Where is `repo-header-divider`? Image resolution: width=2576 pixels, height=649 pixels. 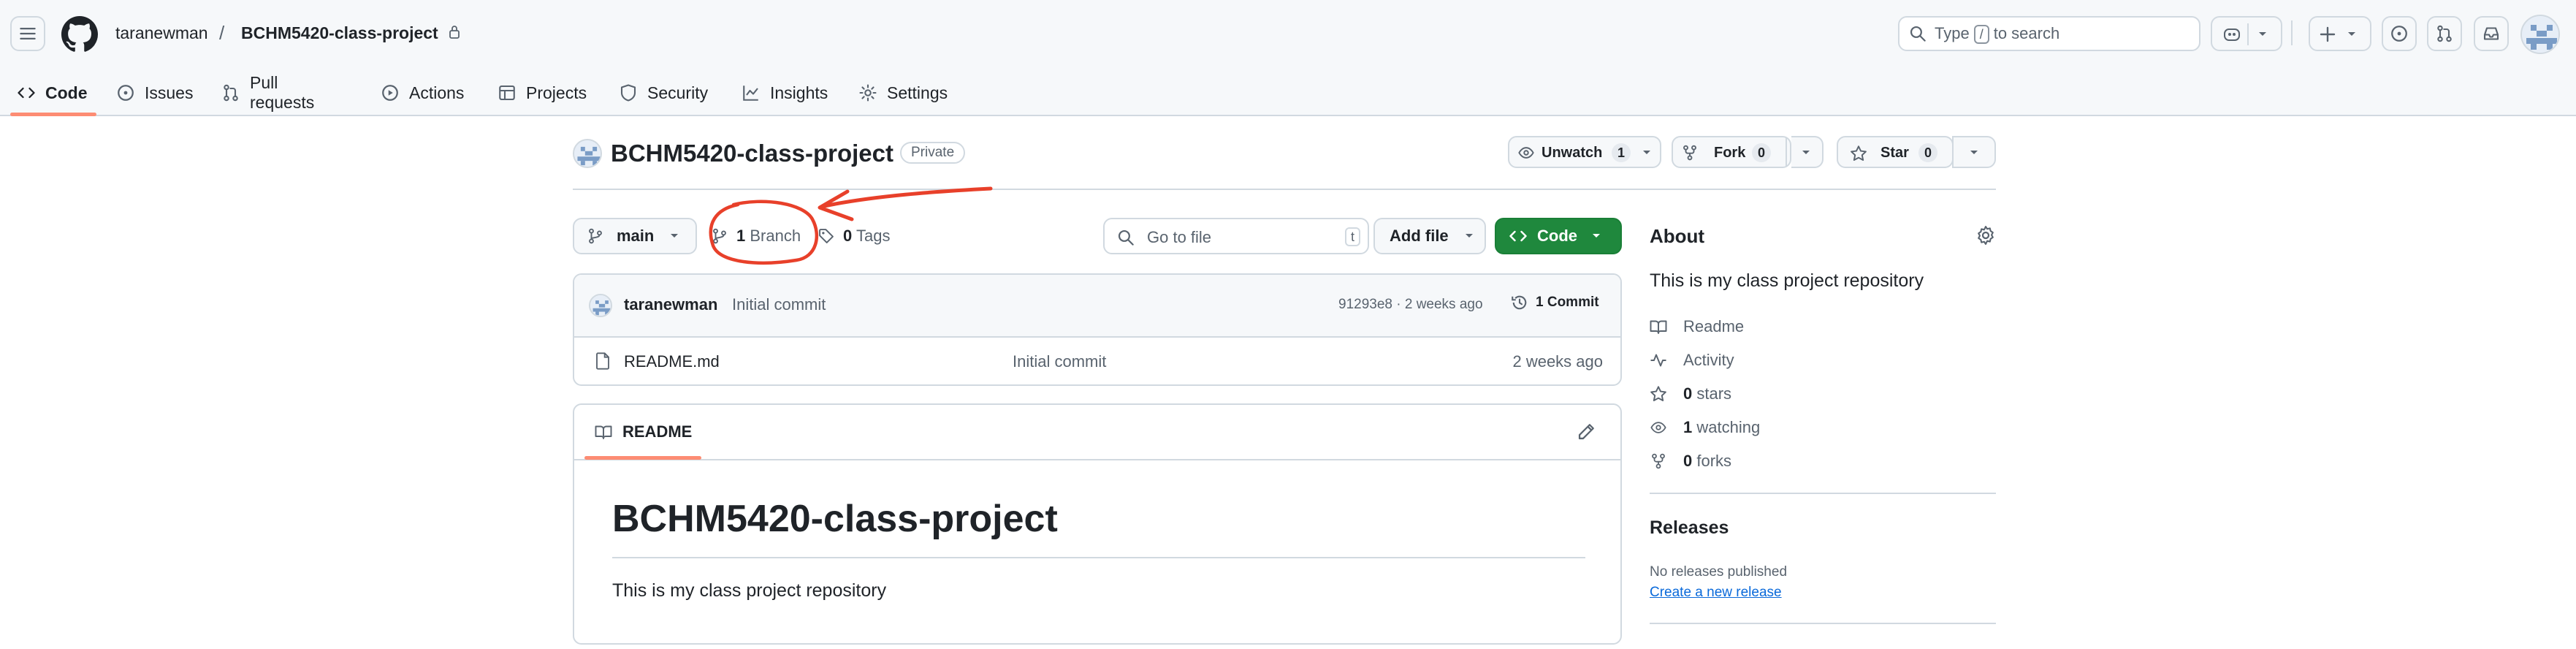
repo-header-divider is located at coordinates (1285, 189).